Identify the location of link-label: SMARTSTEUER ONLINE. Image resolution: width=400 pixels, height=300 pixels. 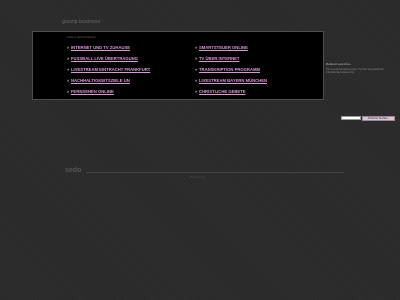
(223, 47).